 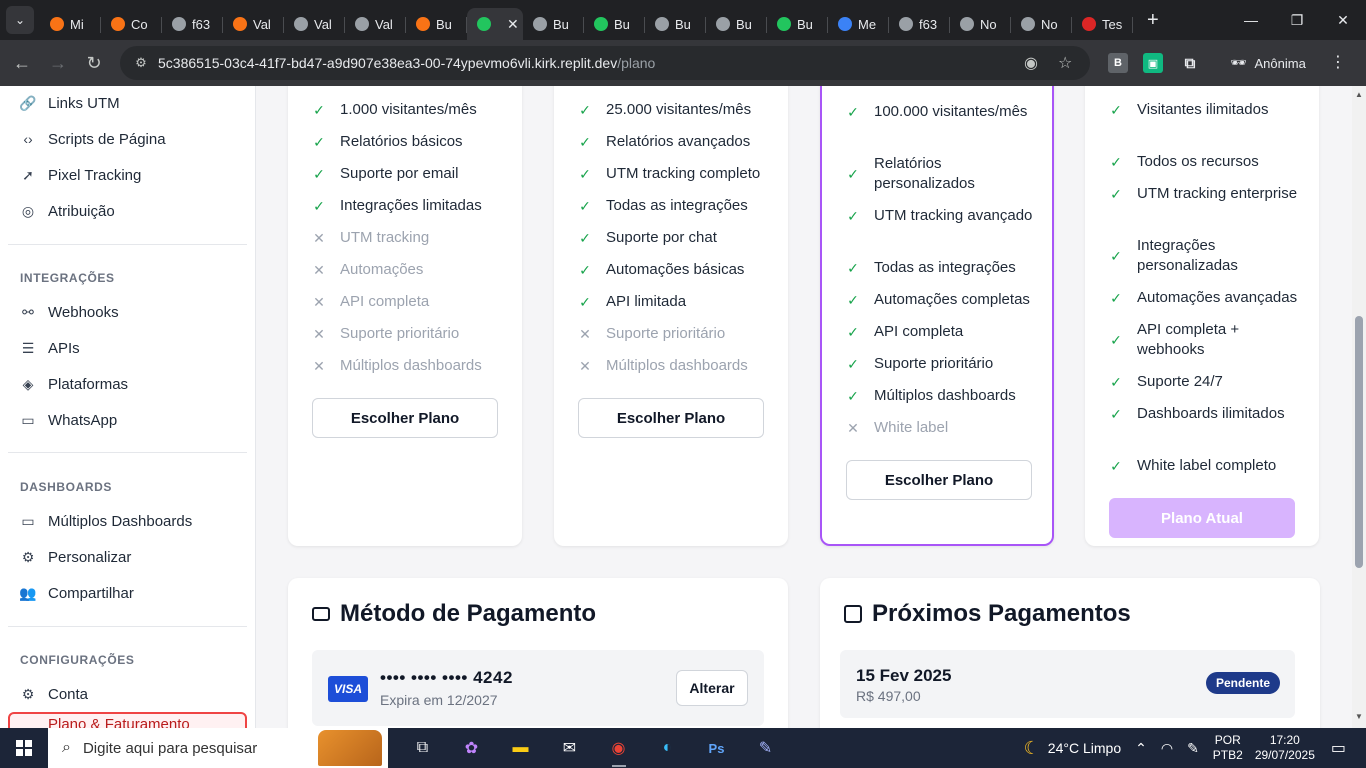 What do you see at coordinates (1203, 109) in the screenshot?
I see `plan-feature-text: Visitantes ilimitados` at bounding box center [1203, 109].